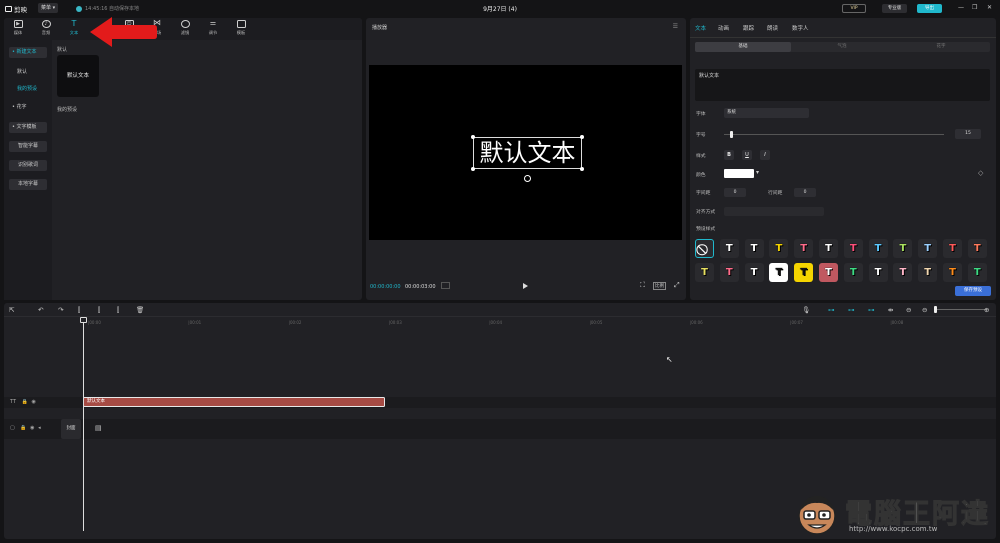 This screenshot has width=1000, height=543. Describe the element at coordinates (851, 310) in the screenshot. I see `link-icon: ⊶` at that location.